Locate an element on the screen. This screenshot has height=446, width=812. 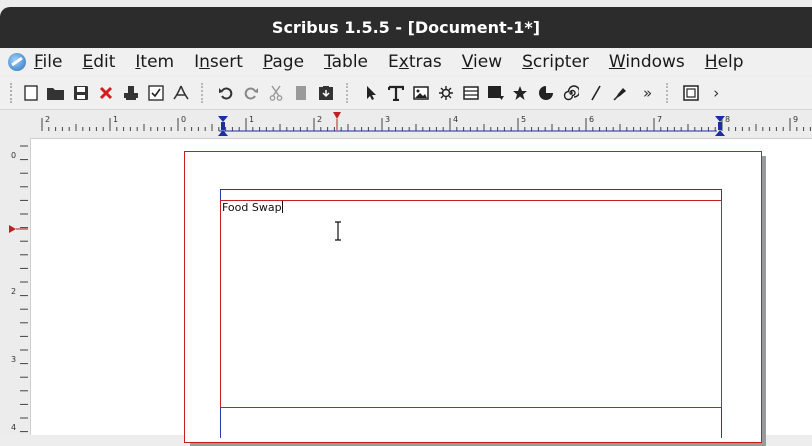
menu-item: Item is located at coordinates (154, 62).